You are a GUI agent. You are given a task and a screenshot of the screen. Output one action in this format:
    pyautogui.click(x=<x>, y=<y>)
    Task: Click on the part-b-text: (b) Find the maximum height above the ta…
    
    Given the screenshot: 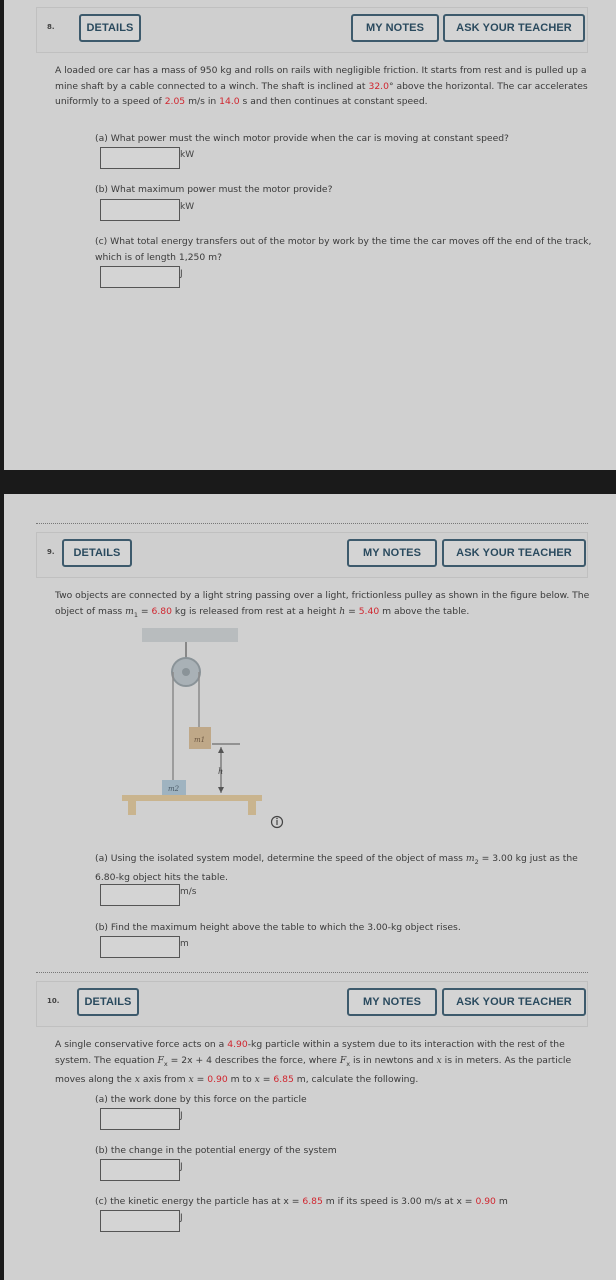 What is the action you would take?
    pyautogui.click(x=278, y=927)
    